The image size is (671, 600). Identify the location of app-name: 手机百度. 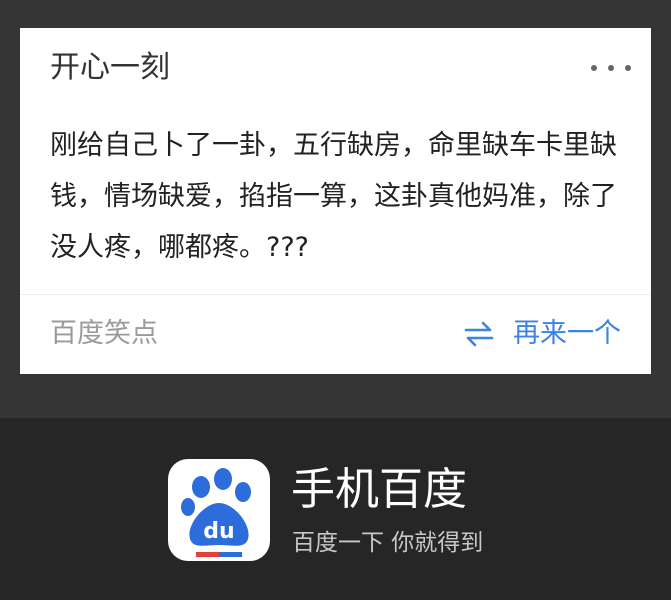
(379, 489).